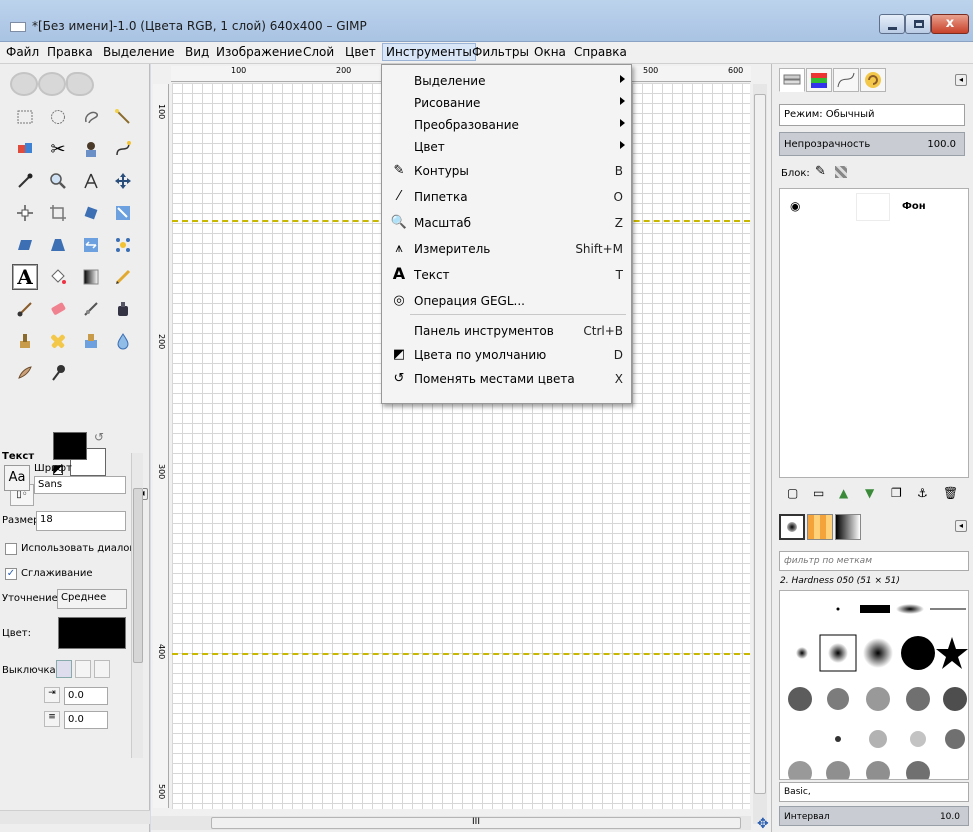 The width and height of the screenshot is (973, 832). Describe the element at coordinates (892, 24) in the screenshot. I see `minimize-button` at that location.